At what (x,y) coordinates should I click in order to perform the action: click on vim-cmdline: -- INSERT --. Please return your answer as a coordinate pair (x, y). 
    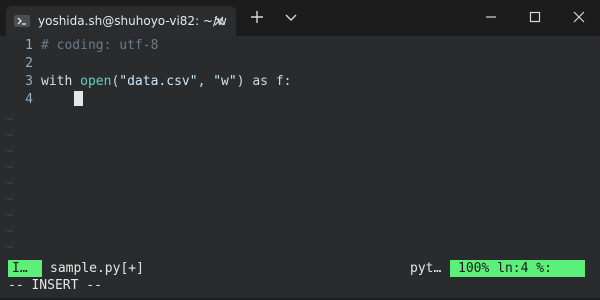
    Looking at the image, I should click on (55, 285).